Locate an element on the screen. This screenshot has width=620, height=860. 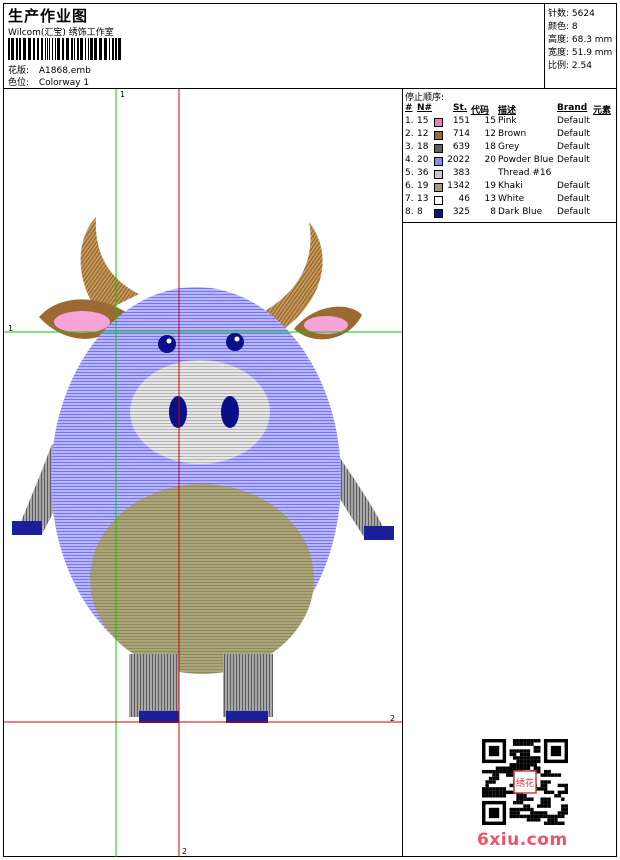
table-row: 6. 19 1342 19 Khaki Default is located at coordinates (510, 187).